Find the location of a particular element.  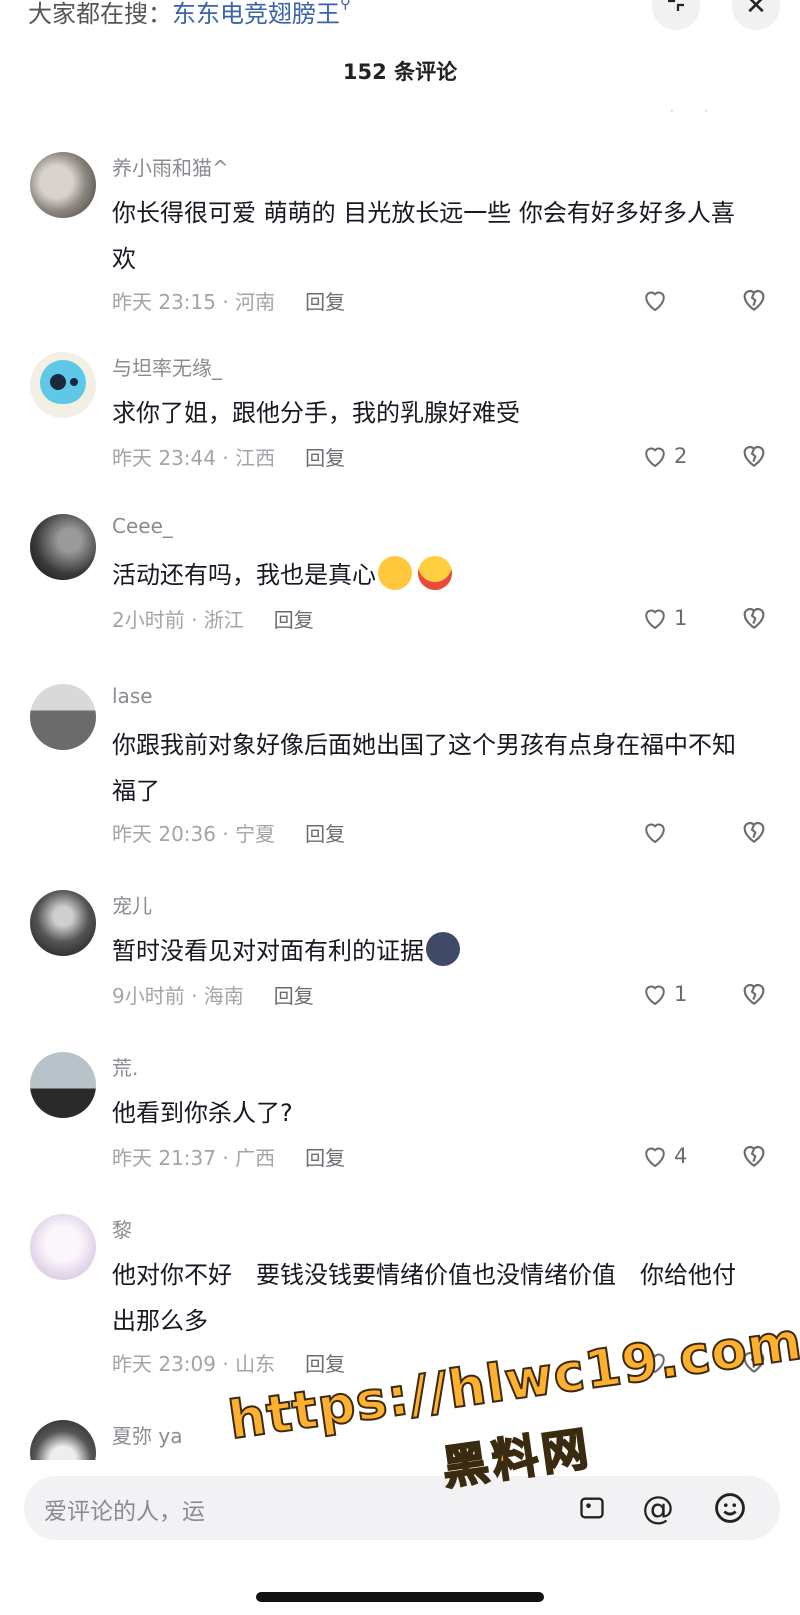

comment-input-placeholder: 爱评论的人，运 is located at coordinates (124, 1509).